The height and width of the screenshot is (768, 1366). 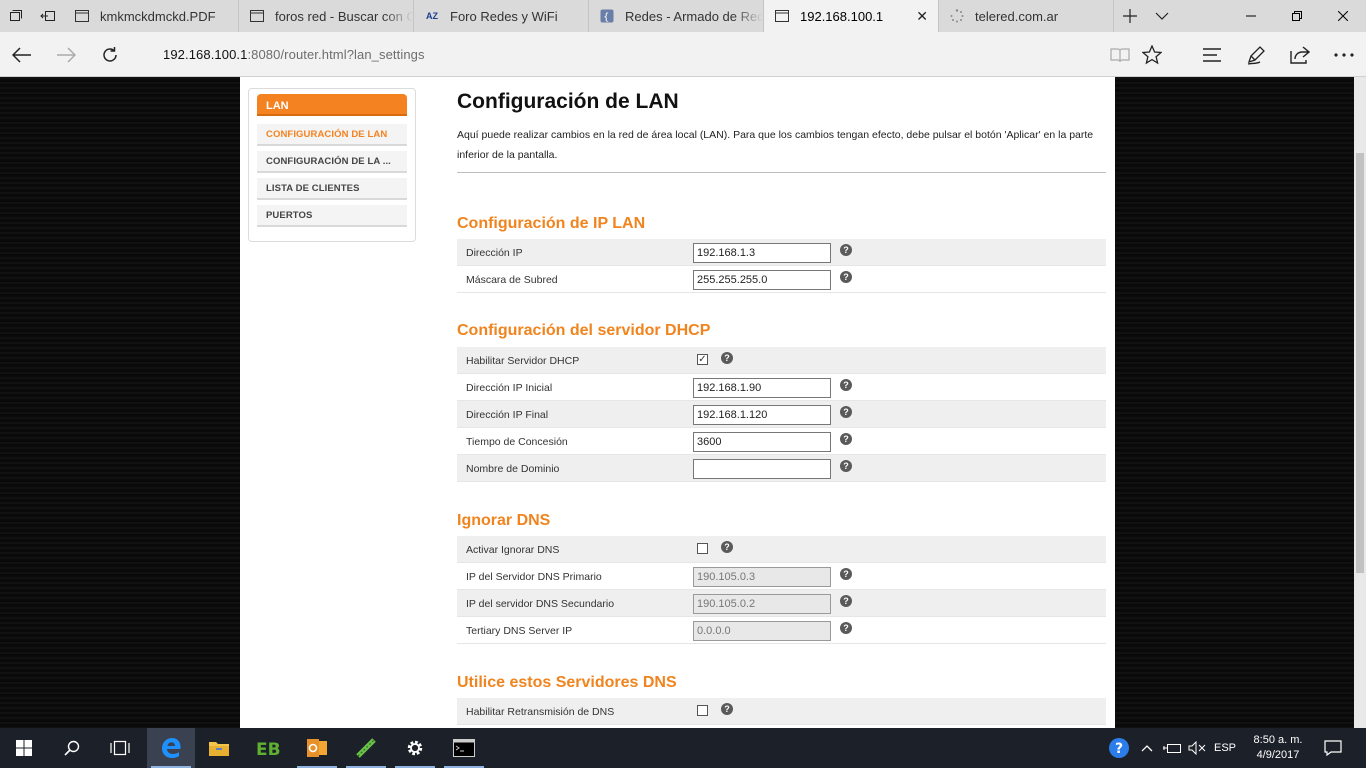 I want to click on row-lease-time: Tiempo de Concesión ?, so click(x=781, y=441).